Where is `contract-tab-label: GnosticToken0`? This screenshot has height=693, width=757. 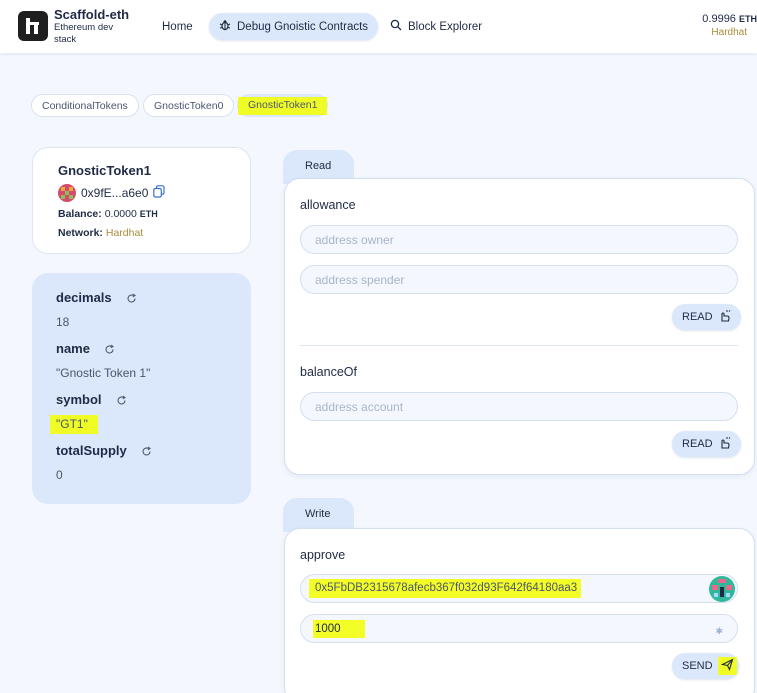 contract-tab-label: GnosticToken0 is located at coordinates (189, 105).